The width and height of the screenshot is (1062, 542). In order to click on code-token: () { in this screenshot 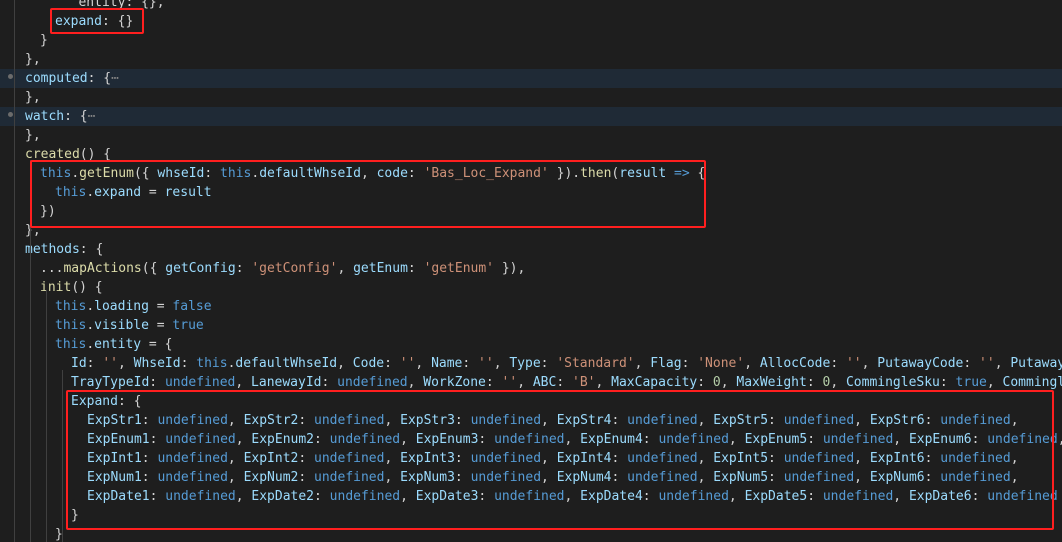, I will do `click(87, 287)`.